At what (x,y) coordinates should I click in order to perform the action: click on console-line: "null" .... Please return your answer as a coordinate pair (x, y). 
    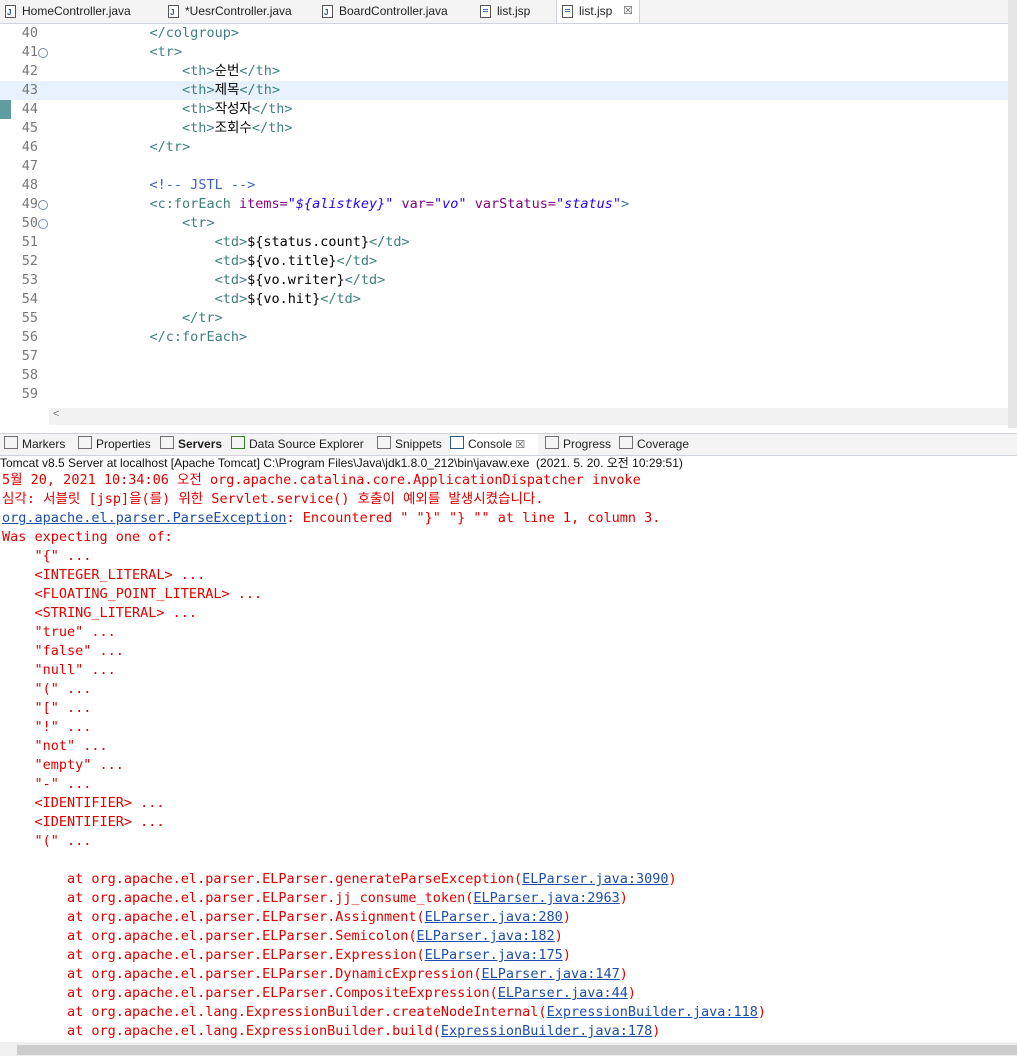
    Looking at the image, I should click on (59, 670).